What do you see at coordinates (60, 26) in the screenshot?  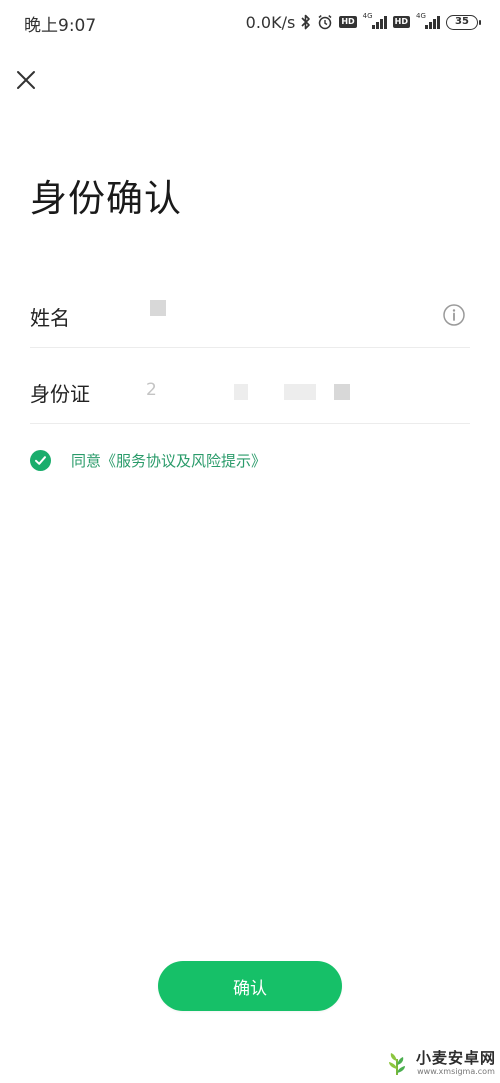 I see `status-time: 晚上9:07` at bounding box center [60, 26].